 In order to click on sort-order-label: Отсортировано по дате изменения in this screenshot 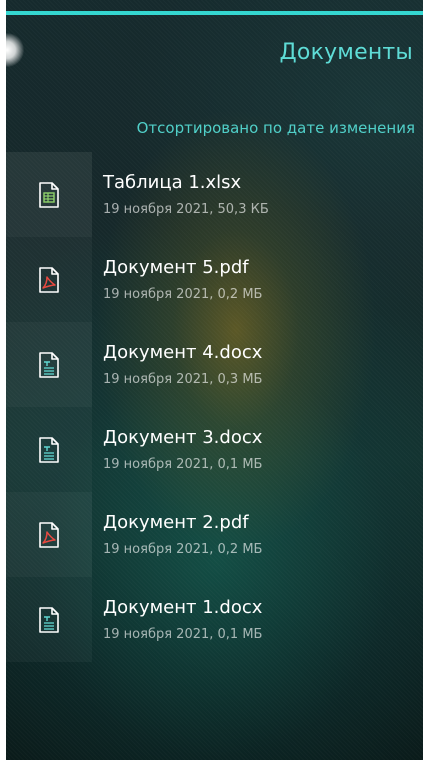, I will do `click(275, 128)`.